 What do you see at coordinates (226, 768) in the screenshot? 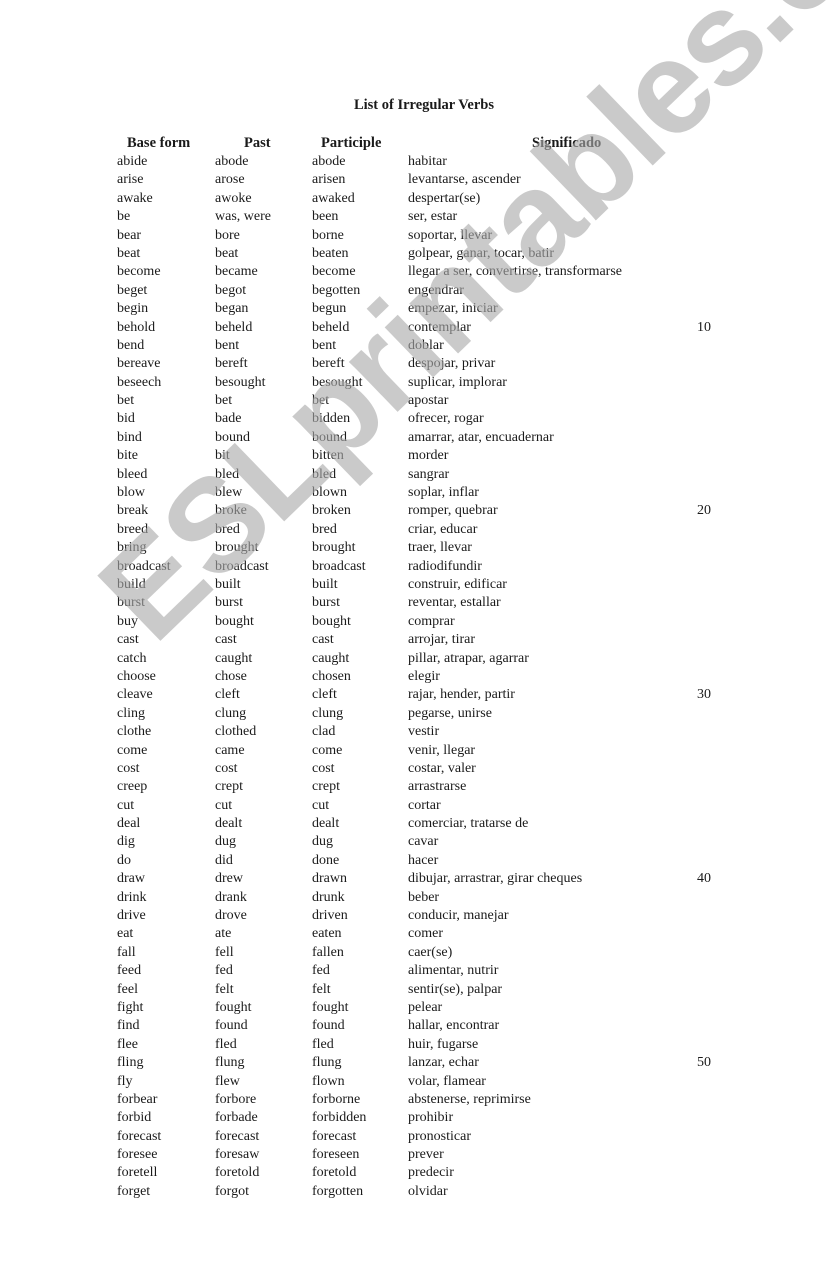
I see `cell-past: cost` at bounding box center [226, 768].